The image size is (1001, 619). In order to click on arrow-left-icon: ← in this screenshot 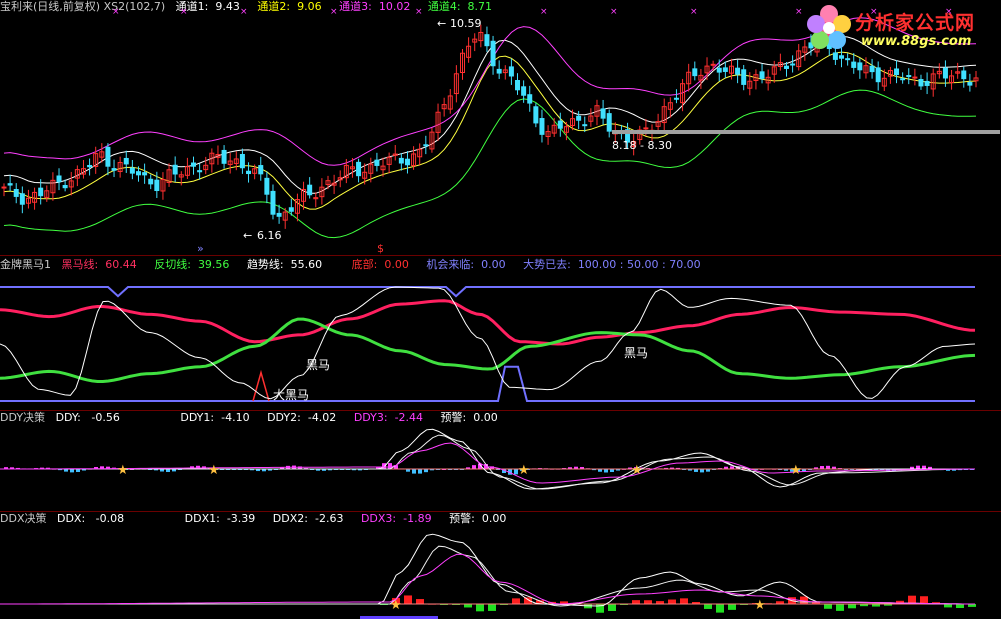, I will do `click(247, 235)`.